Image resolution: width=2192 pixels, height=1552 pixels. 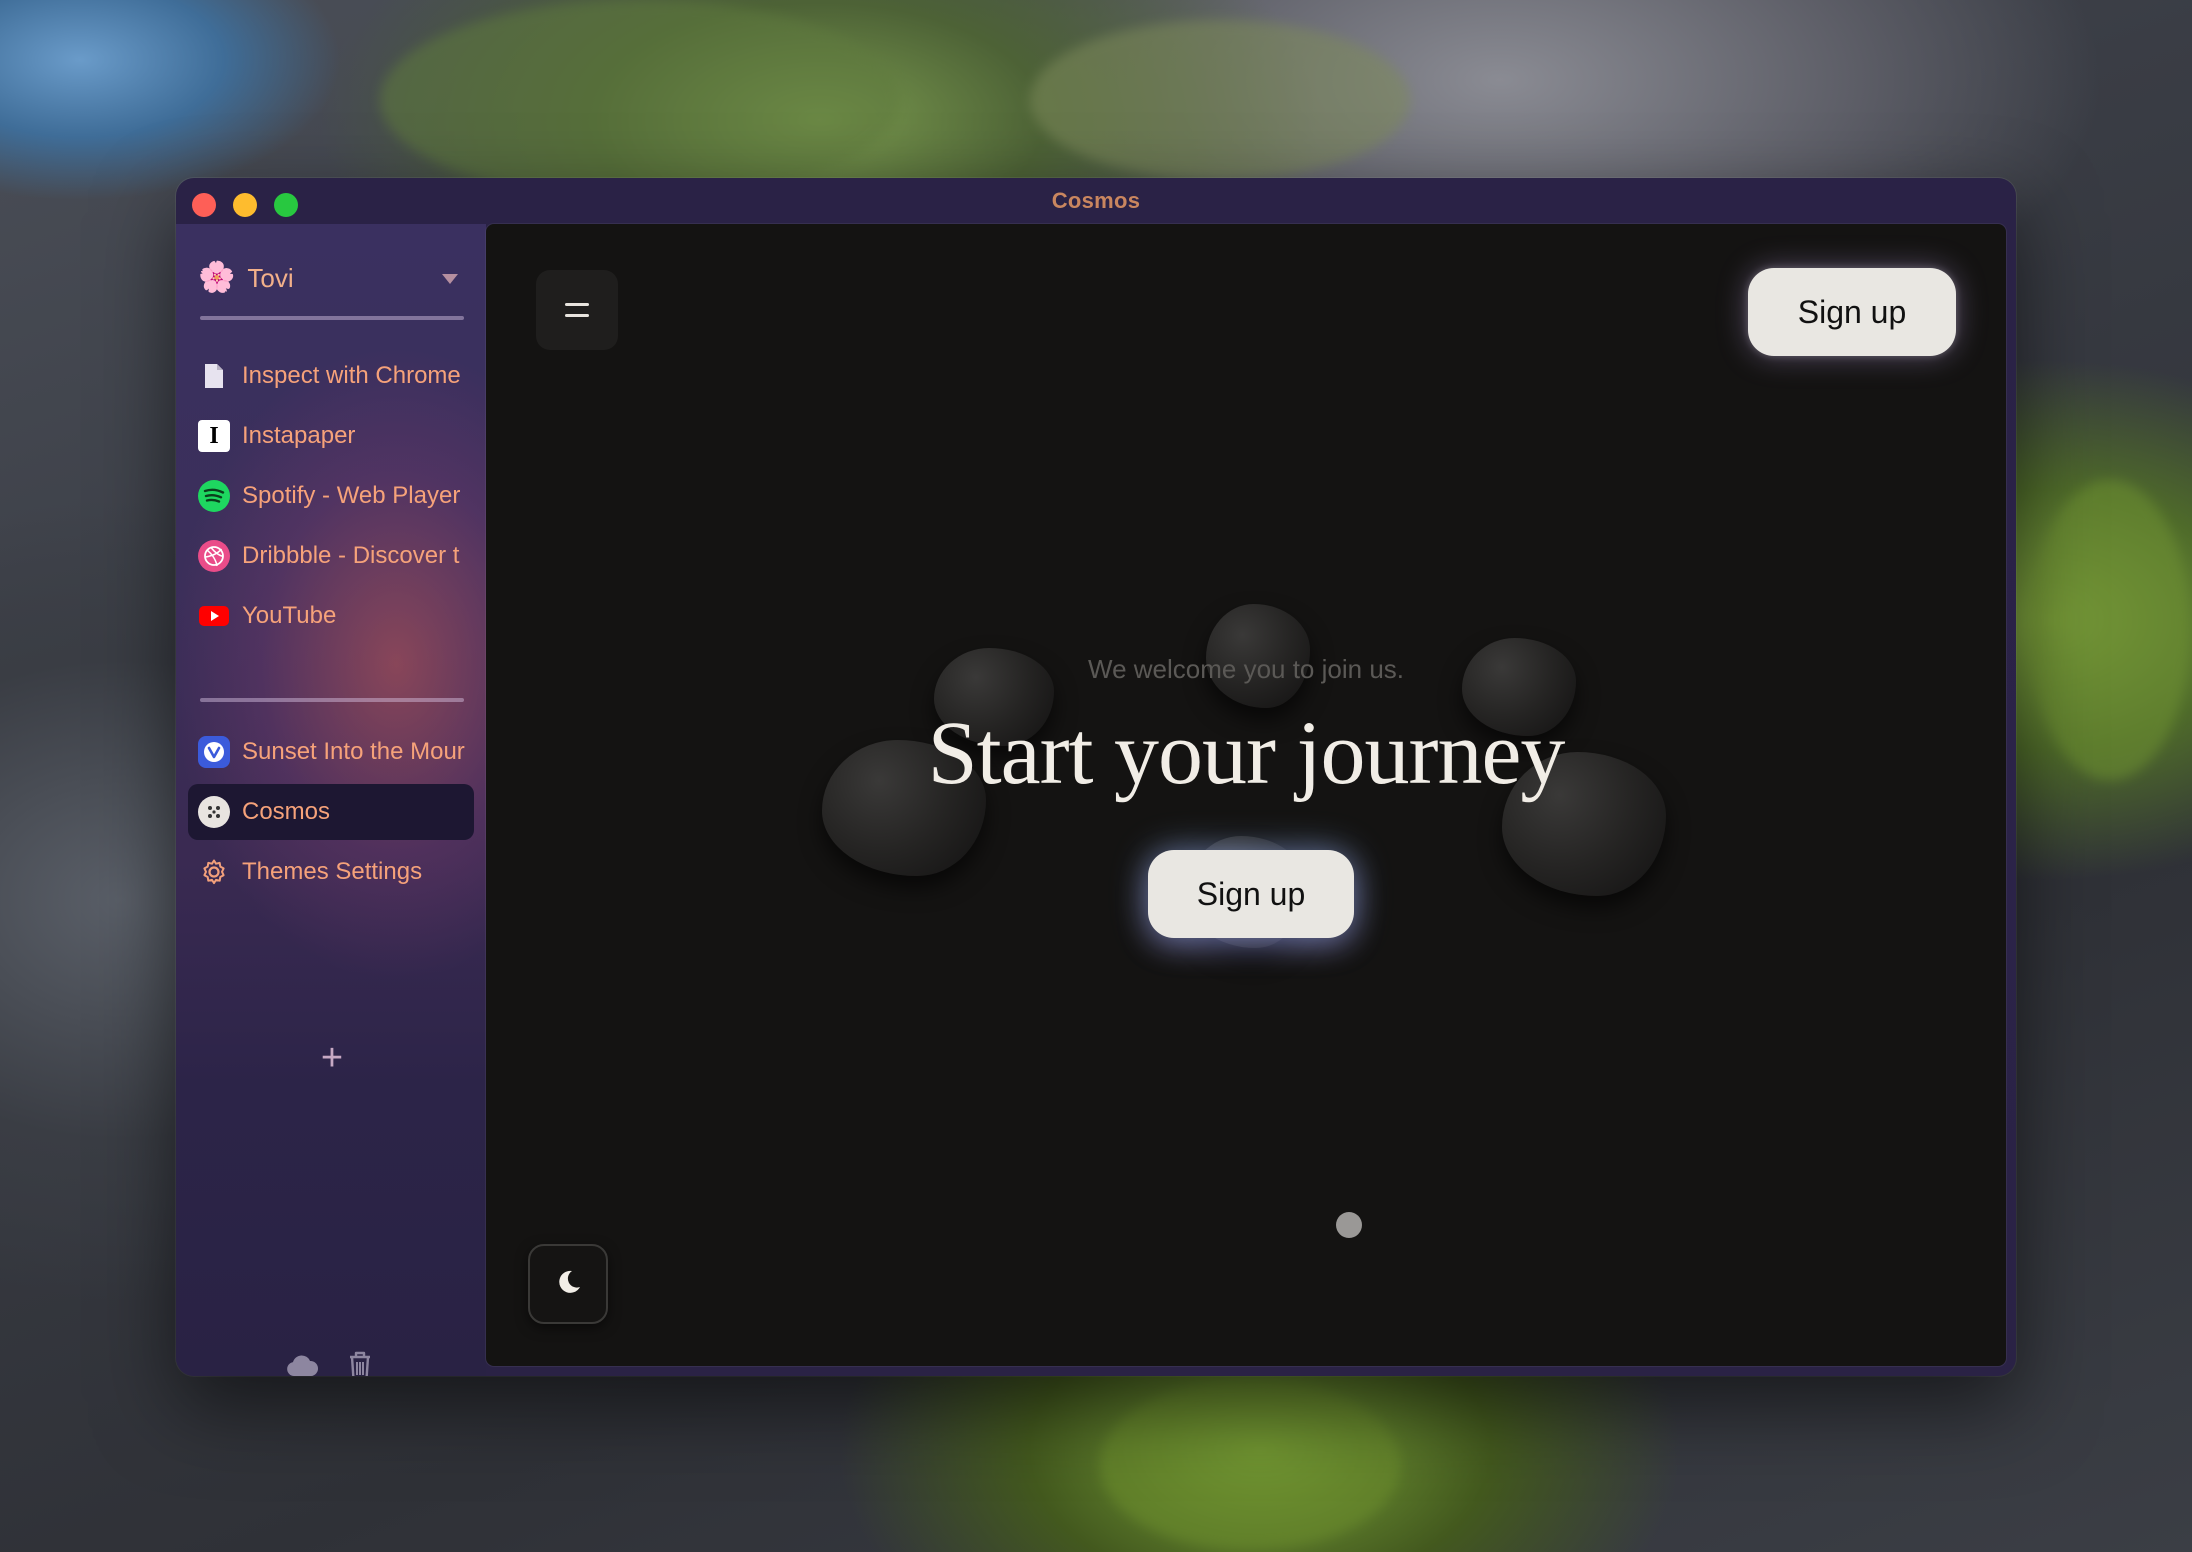 What do you see at coordinates (1246, 669) in the screenshot?
I see `hero-tagline: We welcome you to join us.` at bounding box center [1246, 669].